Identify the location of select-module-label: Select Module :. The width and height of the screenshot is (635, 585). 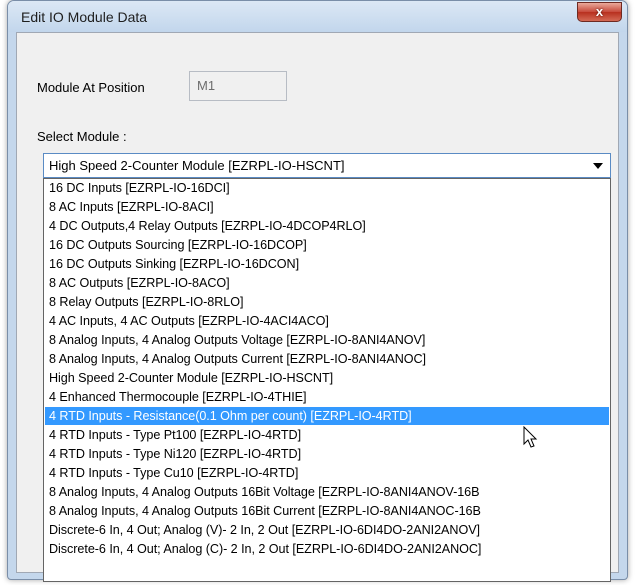
(82, 136).